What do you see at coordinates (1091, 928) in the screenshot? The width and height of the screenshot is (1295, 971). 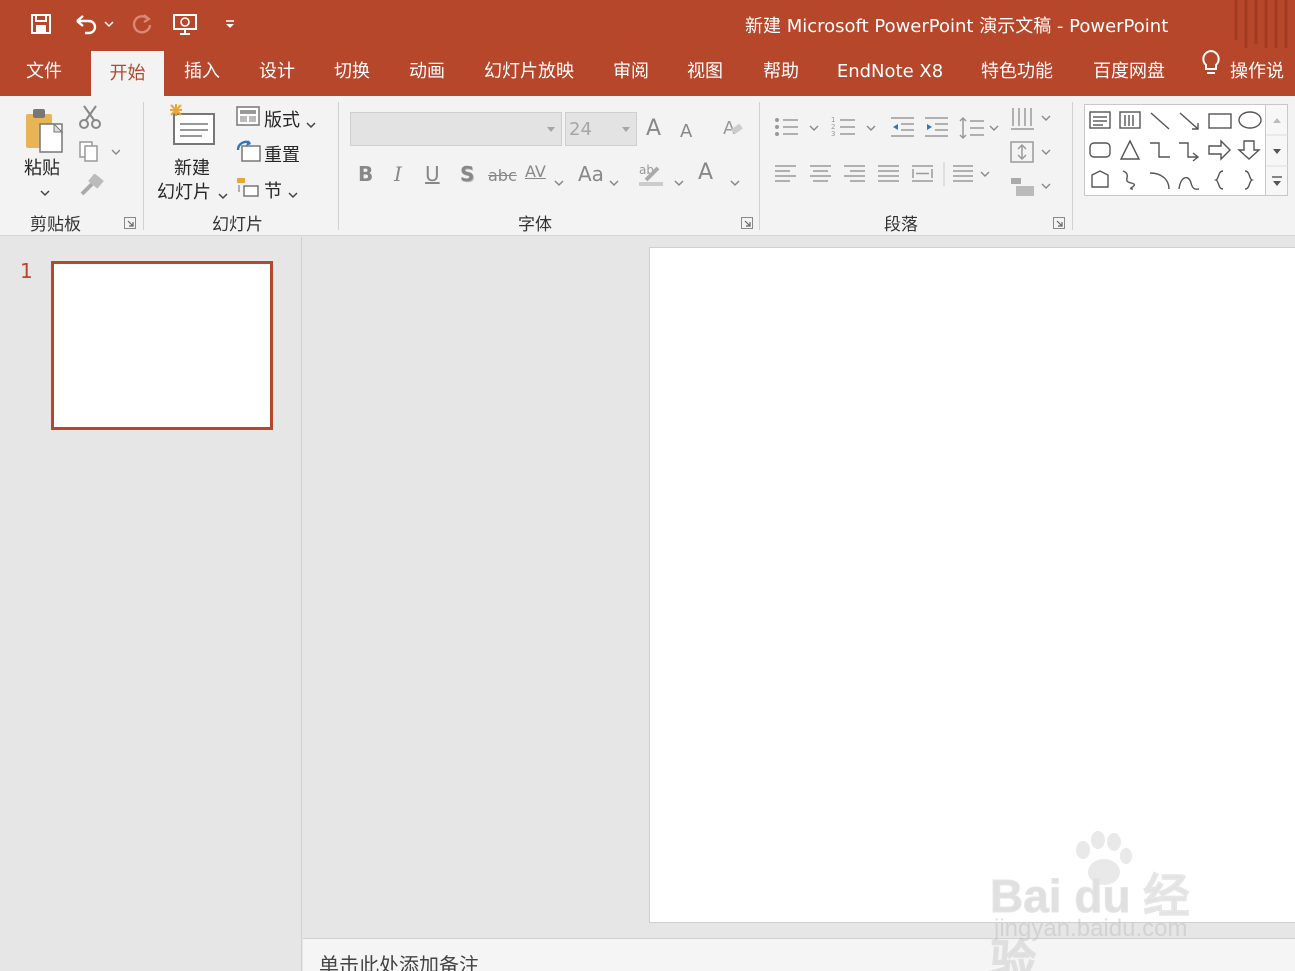 I see `watermark-url: jingyan.baidu.com` at bounding box center [1091, 928].